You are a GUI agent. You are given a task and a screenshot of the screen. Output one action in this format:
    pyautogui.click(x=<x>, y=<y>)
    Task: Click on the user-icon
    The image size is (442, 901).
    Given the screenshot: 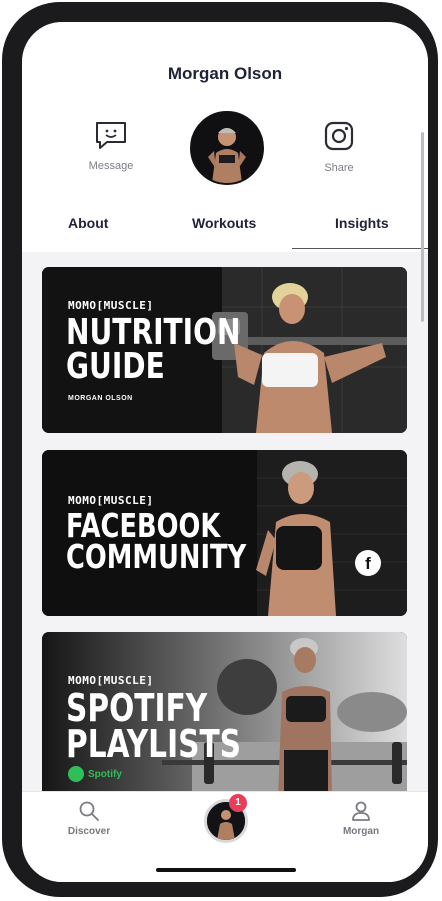 What is the action you would take?
    pyautogui.click(x=361, y=811)
    